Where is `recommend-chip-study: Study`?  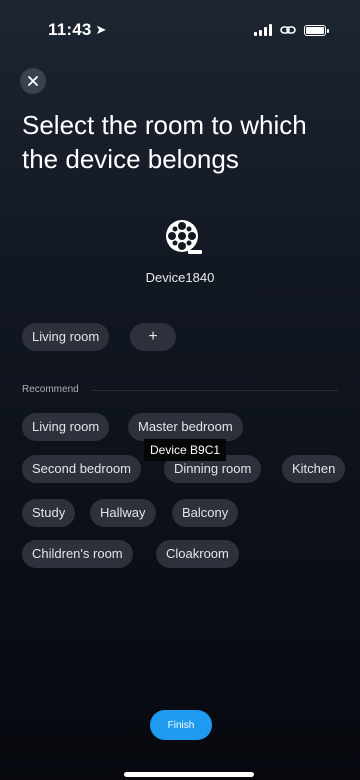 recommend-chip-study: Study is located at coordinates (49, 513).